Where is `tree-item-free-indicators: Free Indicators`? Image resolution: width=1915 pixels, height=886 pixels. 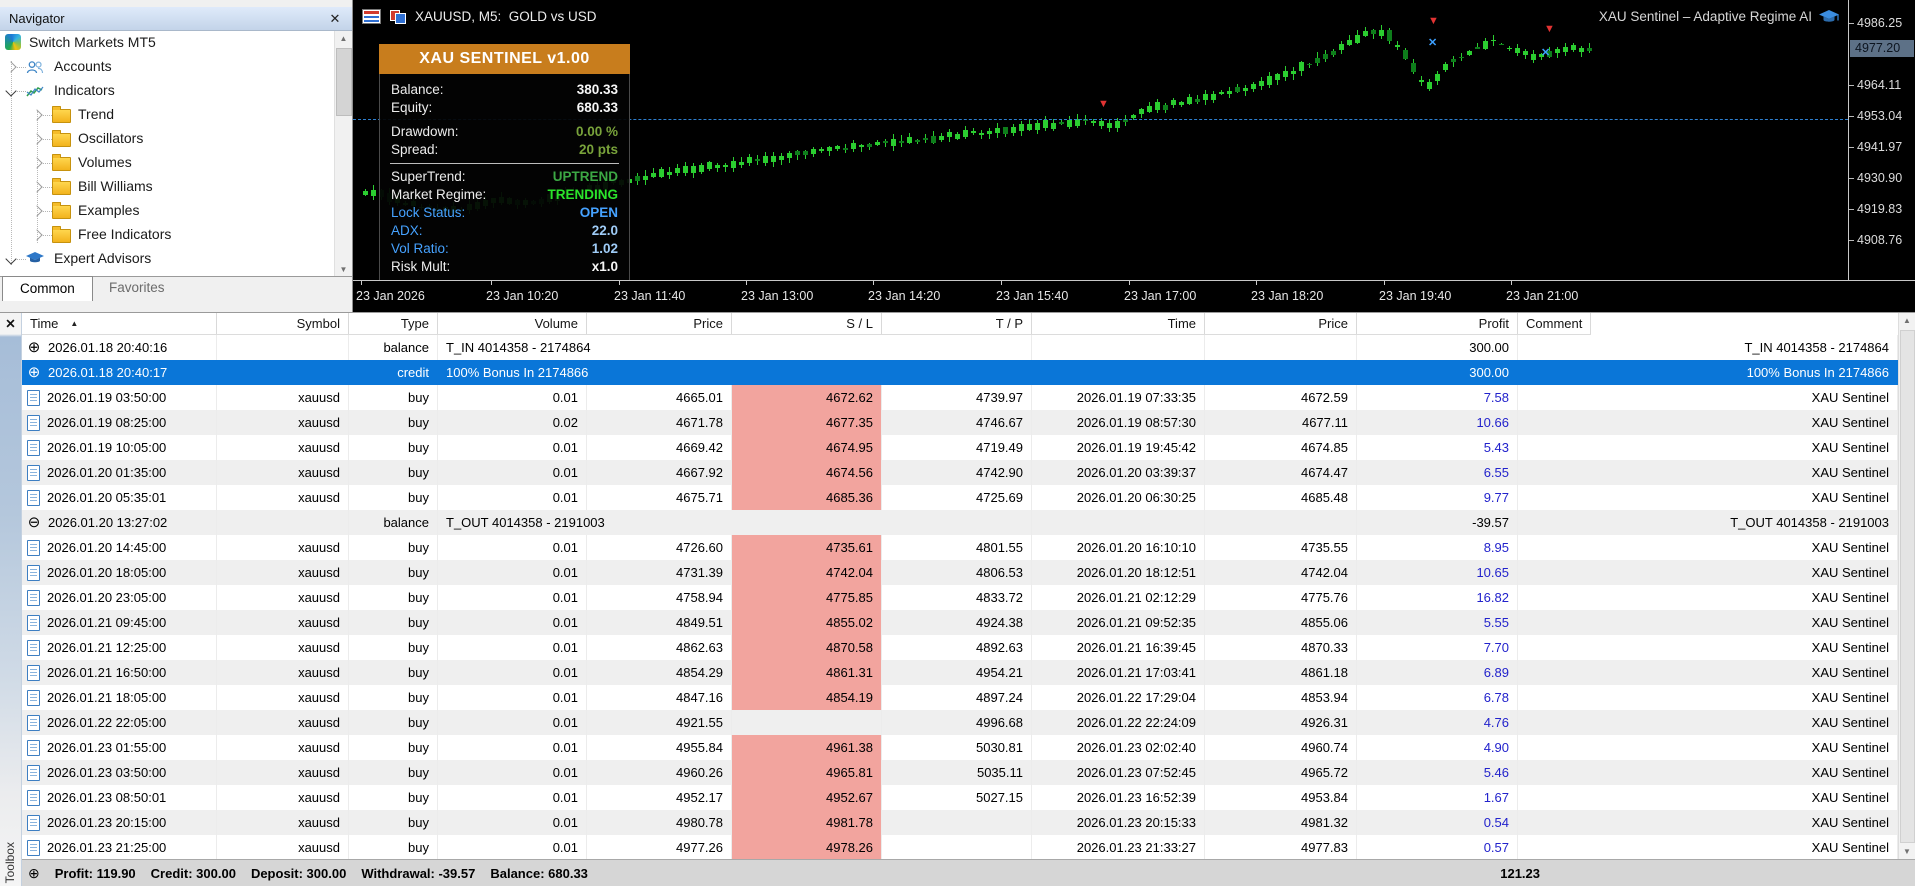
tree-item-free-indicators: Free Indicators is located at coordinates (167, 235).